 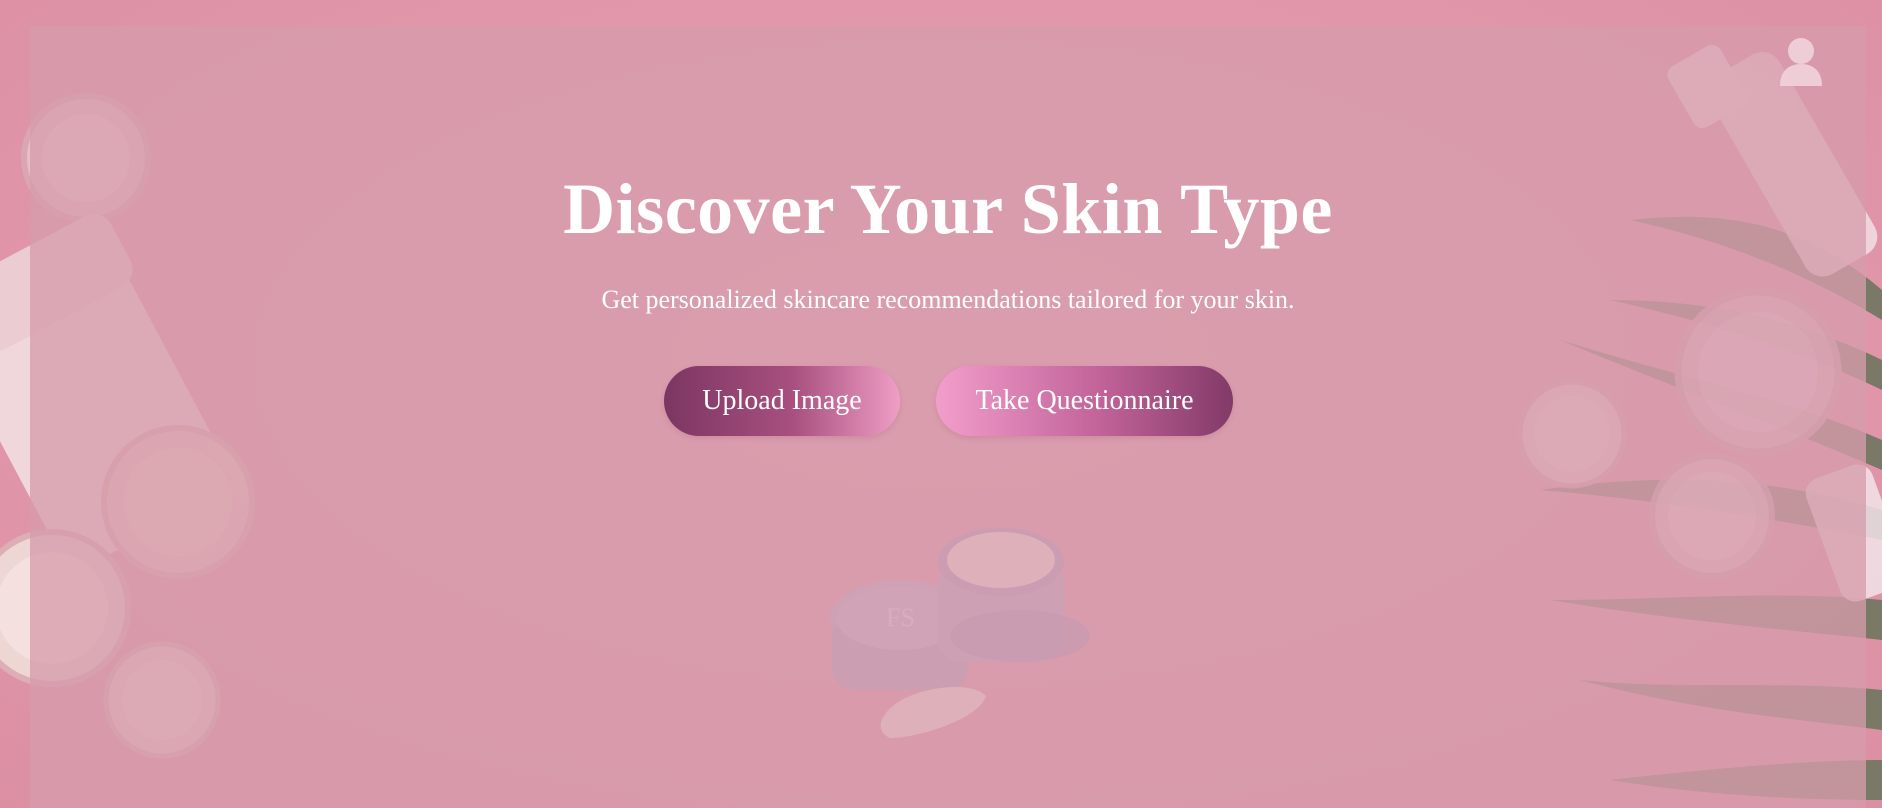 I want to click on take-questionnaire-button: Take Questionnaire, so click(x=1084, y=401).